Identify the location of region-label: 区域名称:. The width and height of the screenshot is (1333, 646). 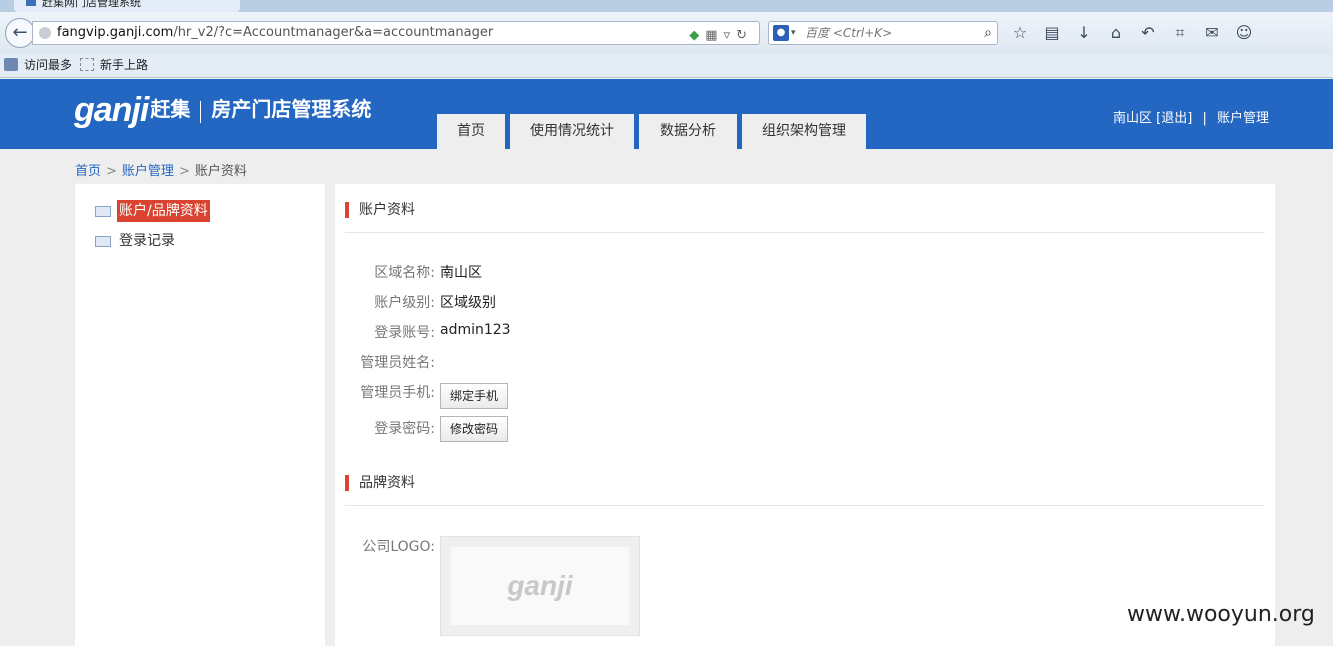
(404, 273).